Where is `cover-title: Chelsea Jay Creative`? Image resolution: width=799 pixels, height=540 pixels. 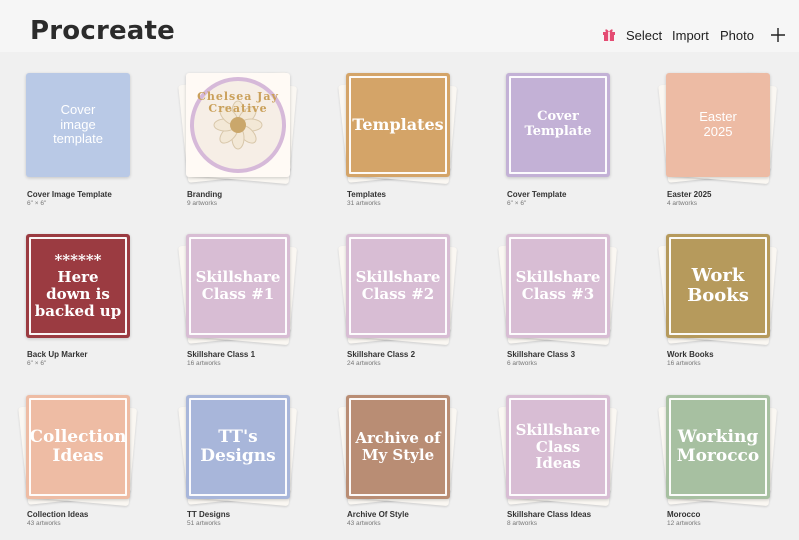
cover-title: Chelsea Jay Creative is located at coordinates (238, 103).